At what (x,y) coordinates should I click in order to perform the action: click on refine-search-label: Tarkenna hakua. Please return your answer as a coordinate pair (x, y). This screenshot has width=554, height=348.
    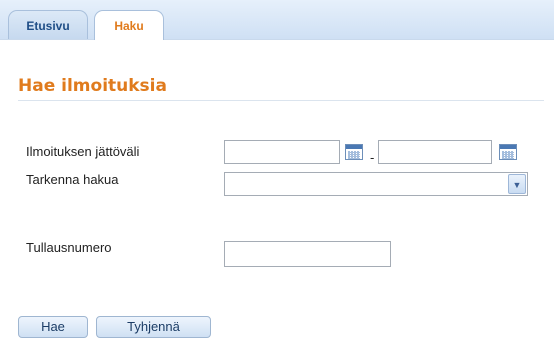
    Looking at the image, I should click on (72, 179).